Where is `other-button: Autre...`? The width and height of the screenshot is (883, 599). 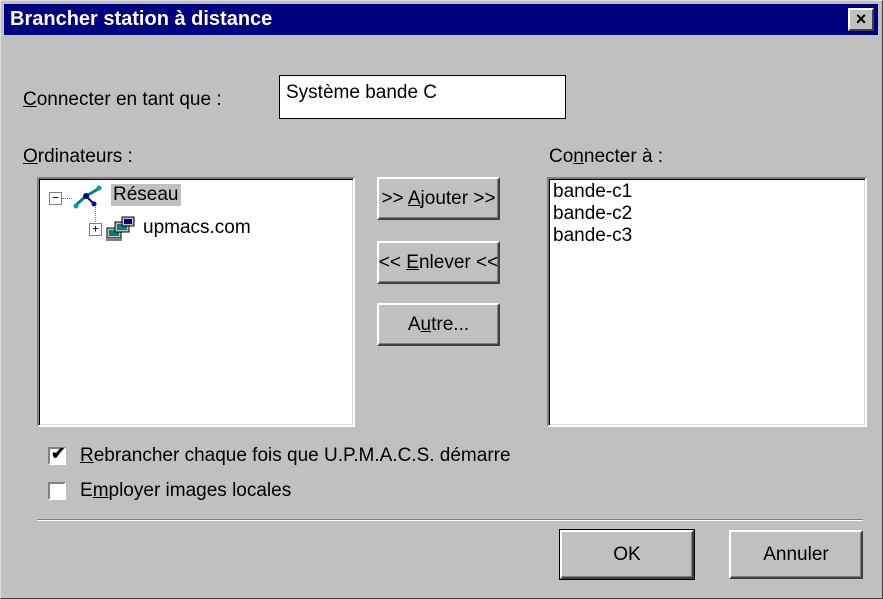 other-button: Autre... is located at coordinates (438, 324).